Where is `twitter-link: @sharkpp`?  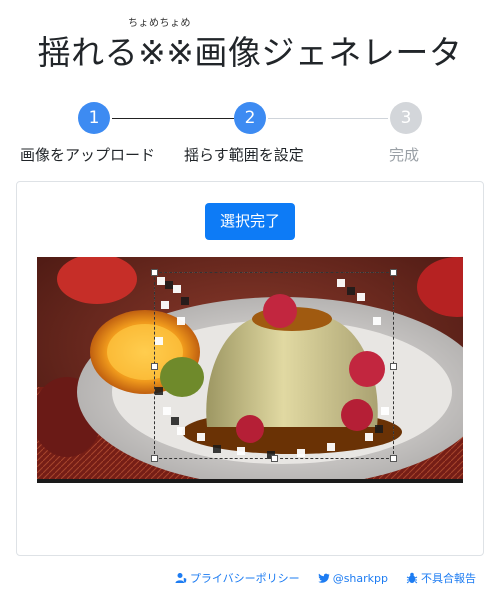 twitter-link: @sharkpp is located at coordinates (352, 578).